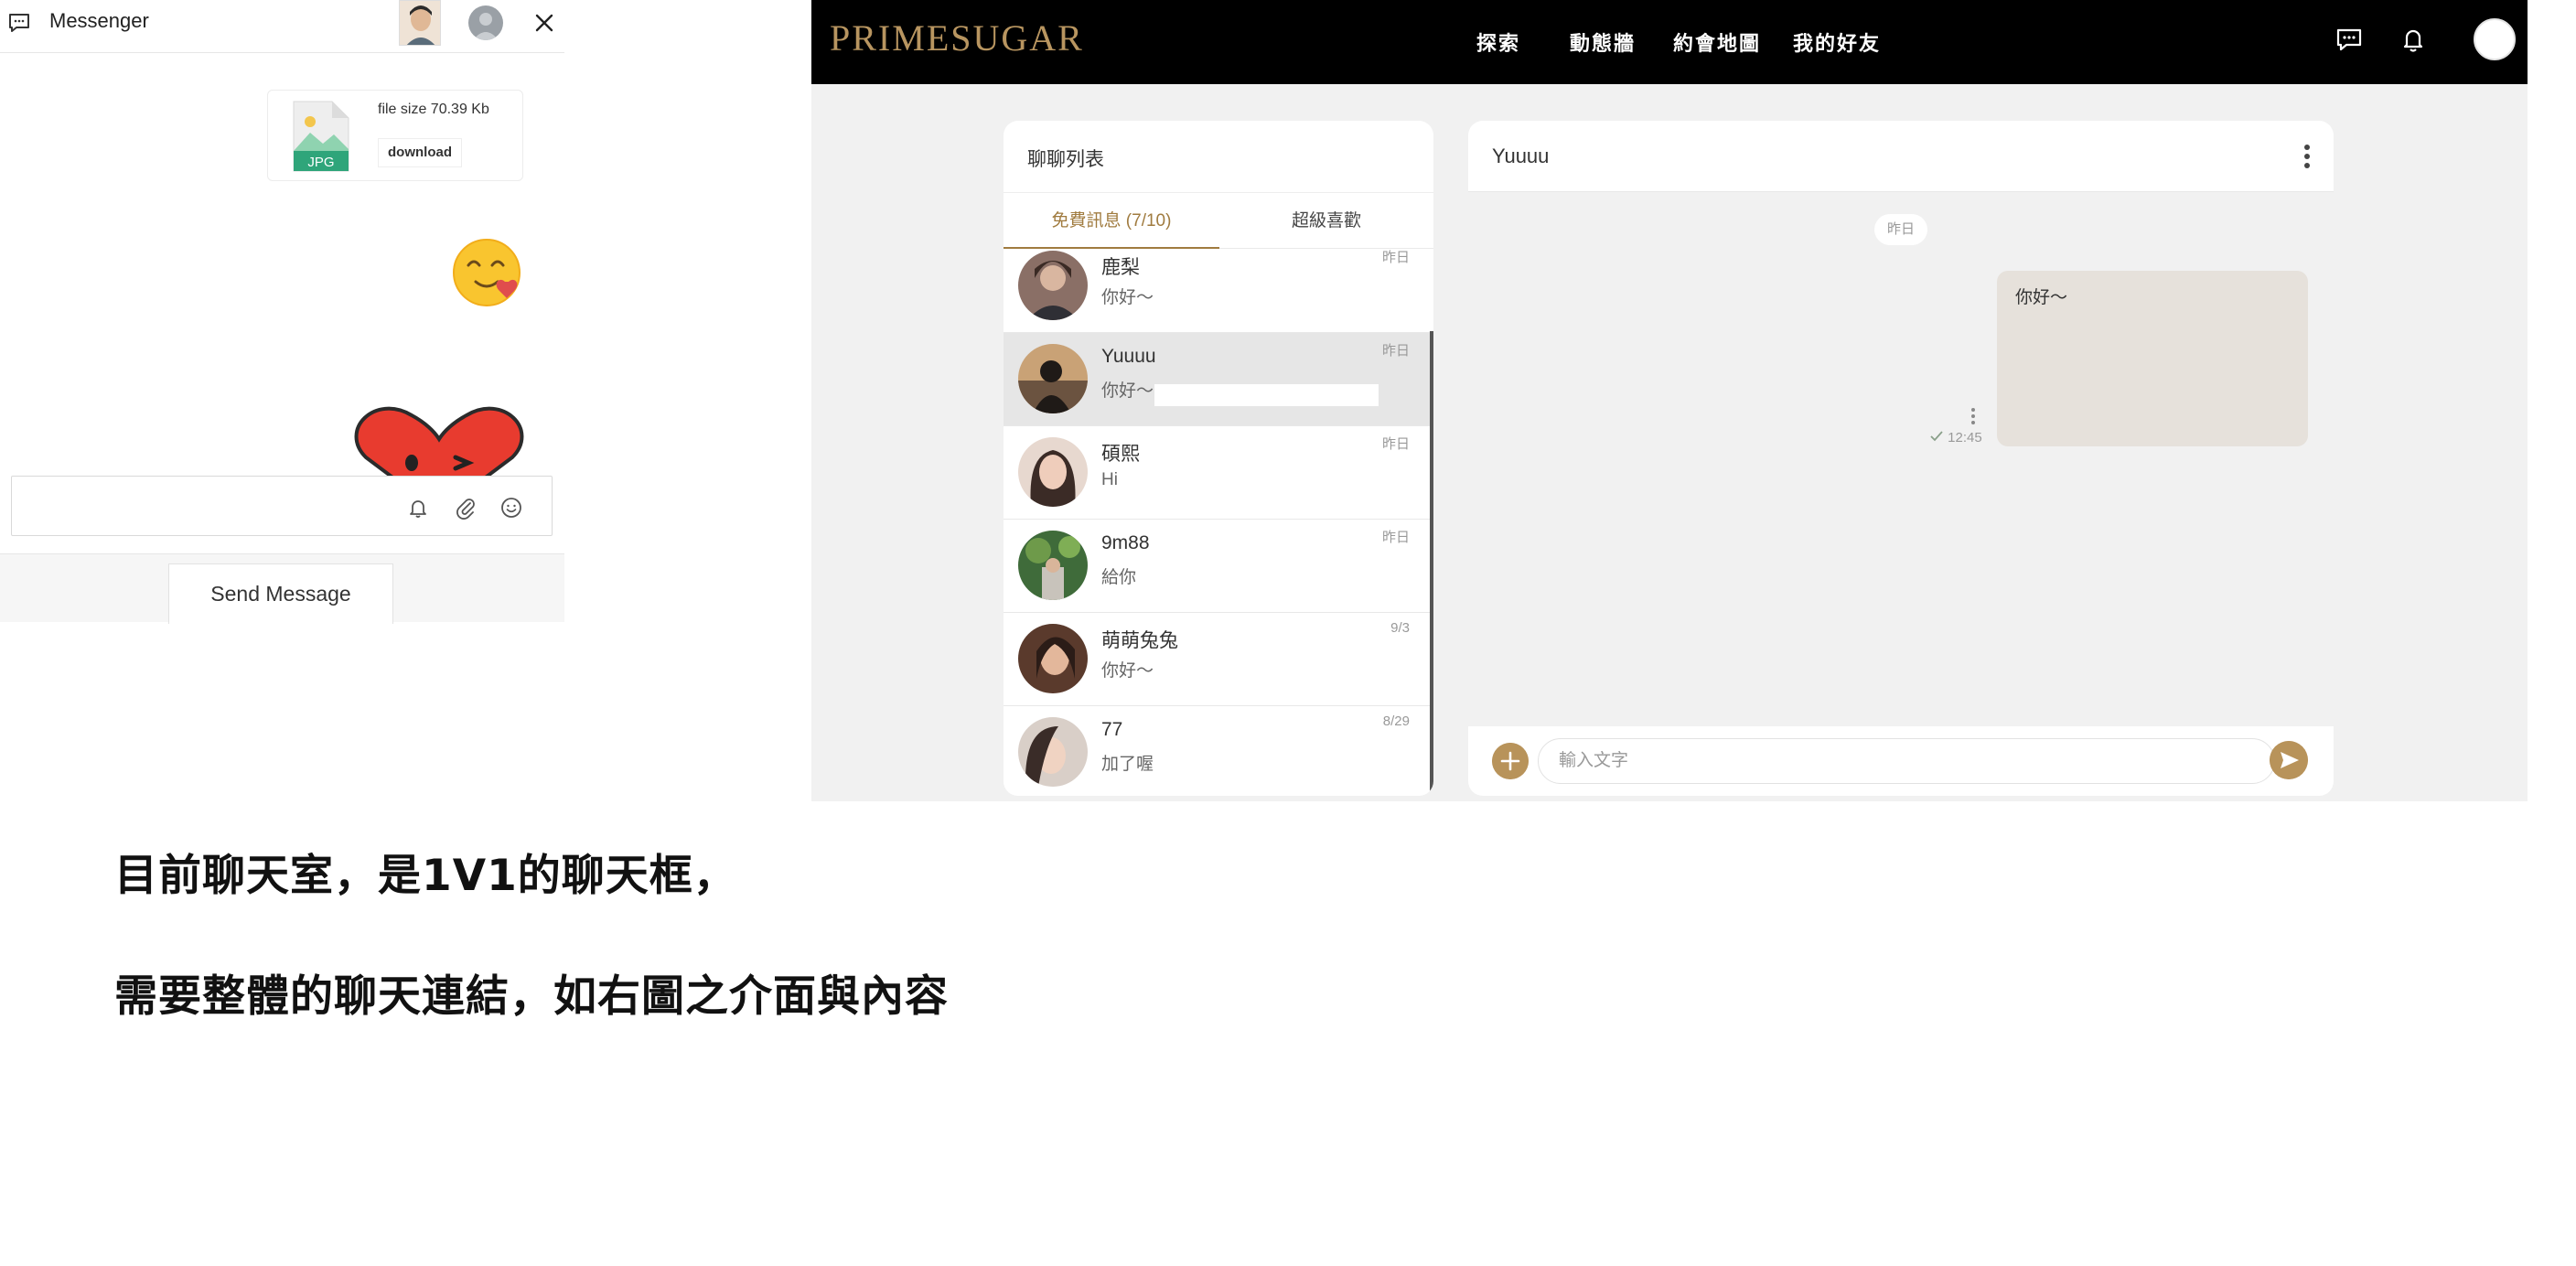 This screenshot has width=2576, height=1266. I want to click on nav-my-friends: 我的好友, so click(1837, 42).